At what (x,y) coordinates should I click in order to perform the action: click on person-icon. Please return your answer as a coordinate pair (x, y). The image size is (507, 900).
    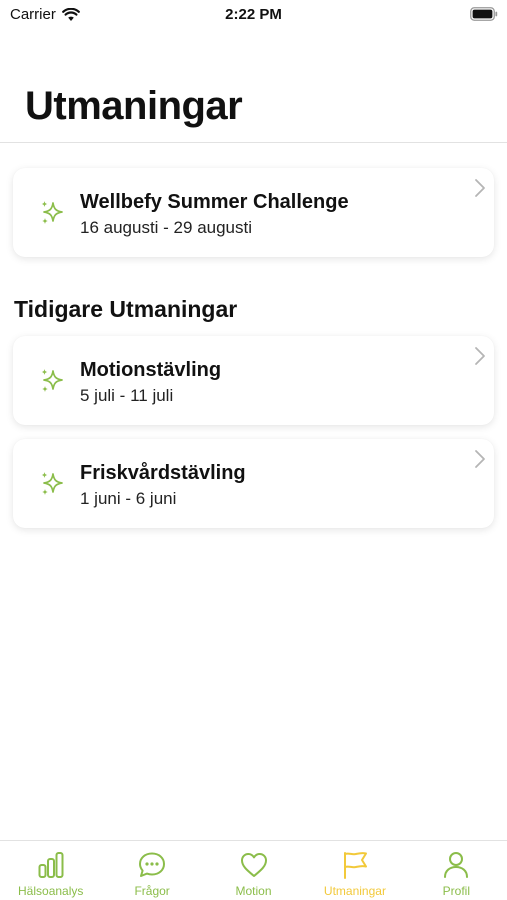
    Looking at the image, I should click on (456, 865).